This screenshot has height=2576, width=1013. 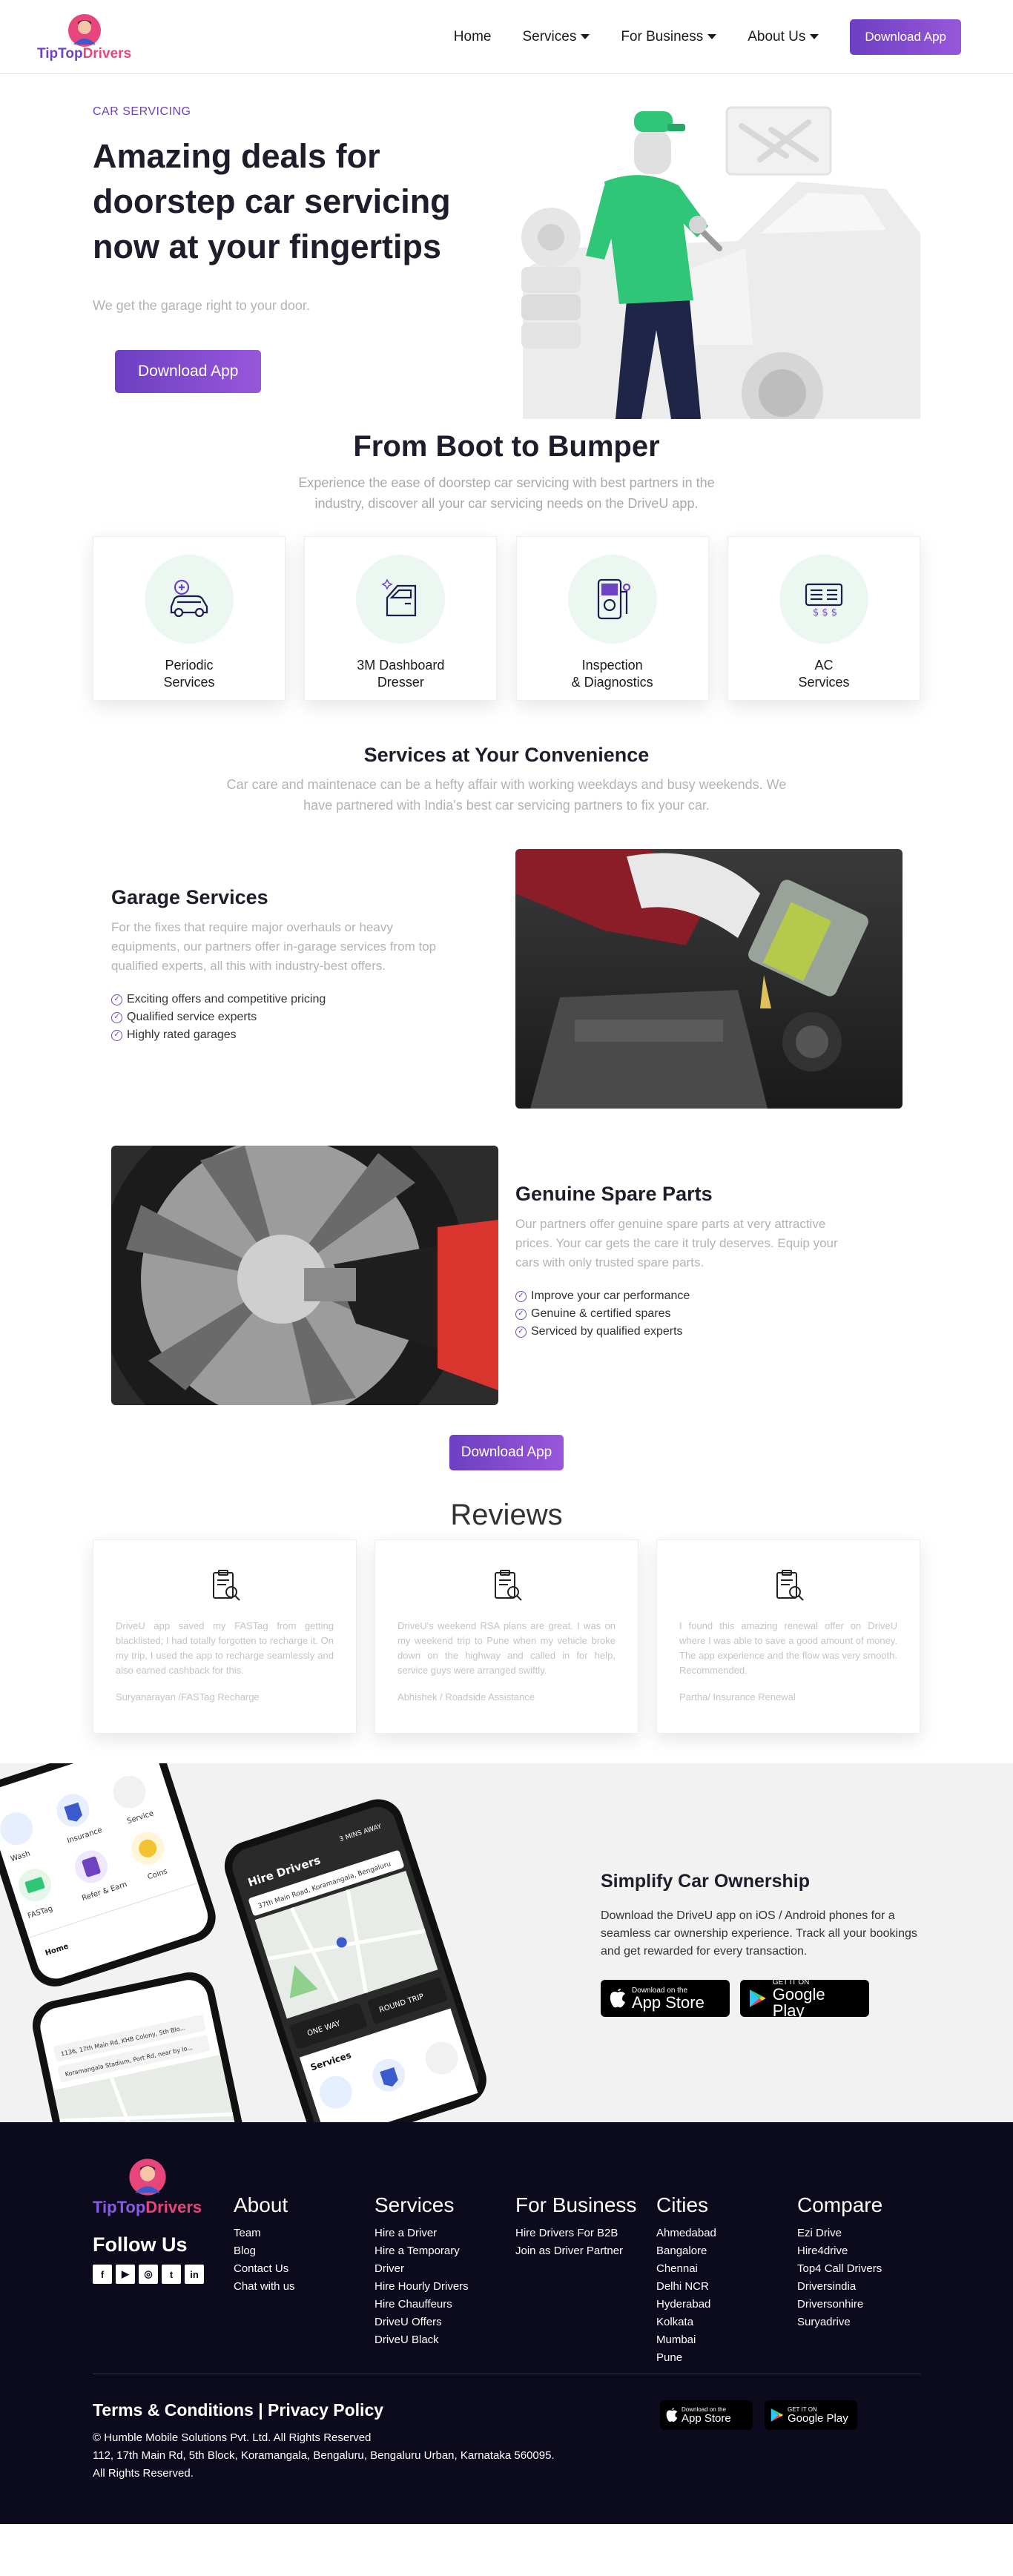 I want to click on terms-link: Terms & Conditions, so click(x=174, y=2410).